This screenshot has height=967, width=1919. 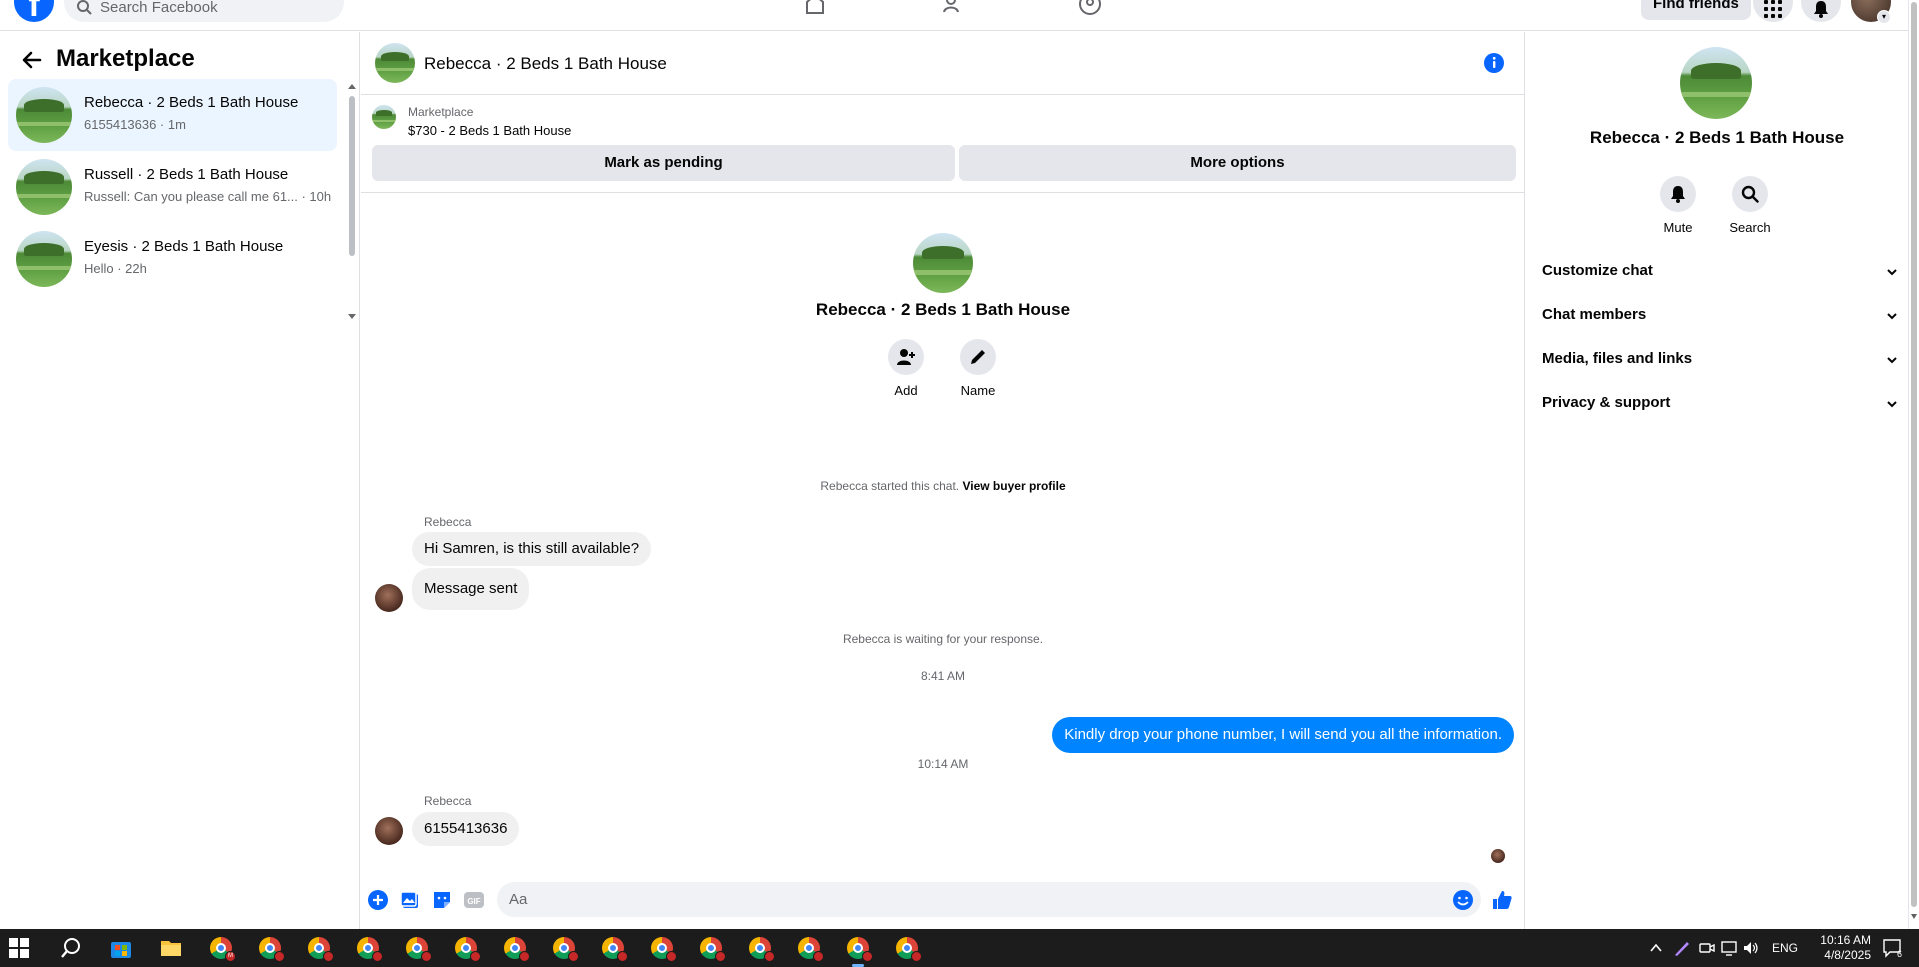 I want to click on facebook-logo: f, so click(x=34, y=12).